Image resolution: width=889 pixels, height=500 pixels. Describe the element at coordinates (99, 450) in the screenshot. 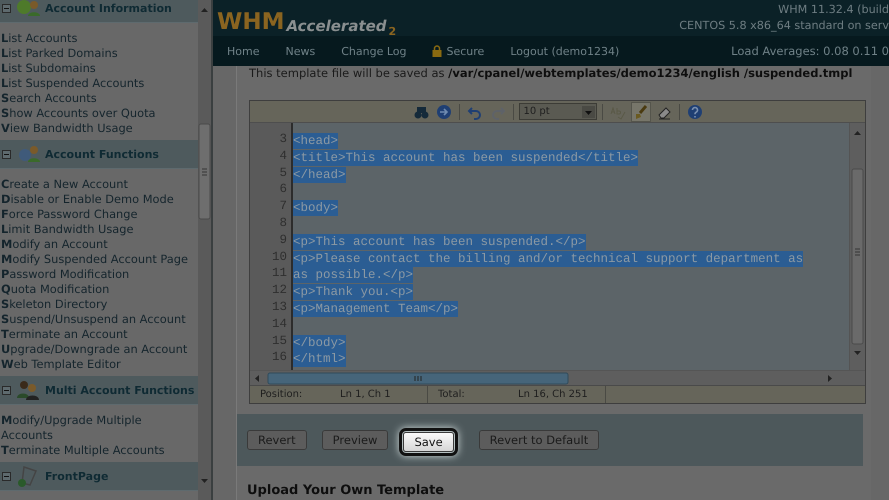

I see `sidebar-link: Terminate Multiple Accounts` at that location.